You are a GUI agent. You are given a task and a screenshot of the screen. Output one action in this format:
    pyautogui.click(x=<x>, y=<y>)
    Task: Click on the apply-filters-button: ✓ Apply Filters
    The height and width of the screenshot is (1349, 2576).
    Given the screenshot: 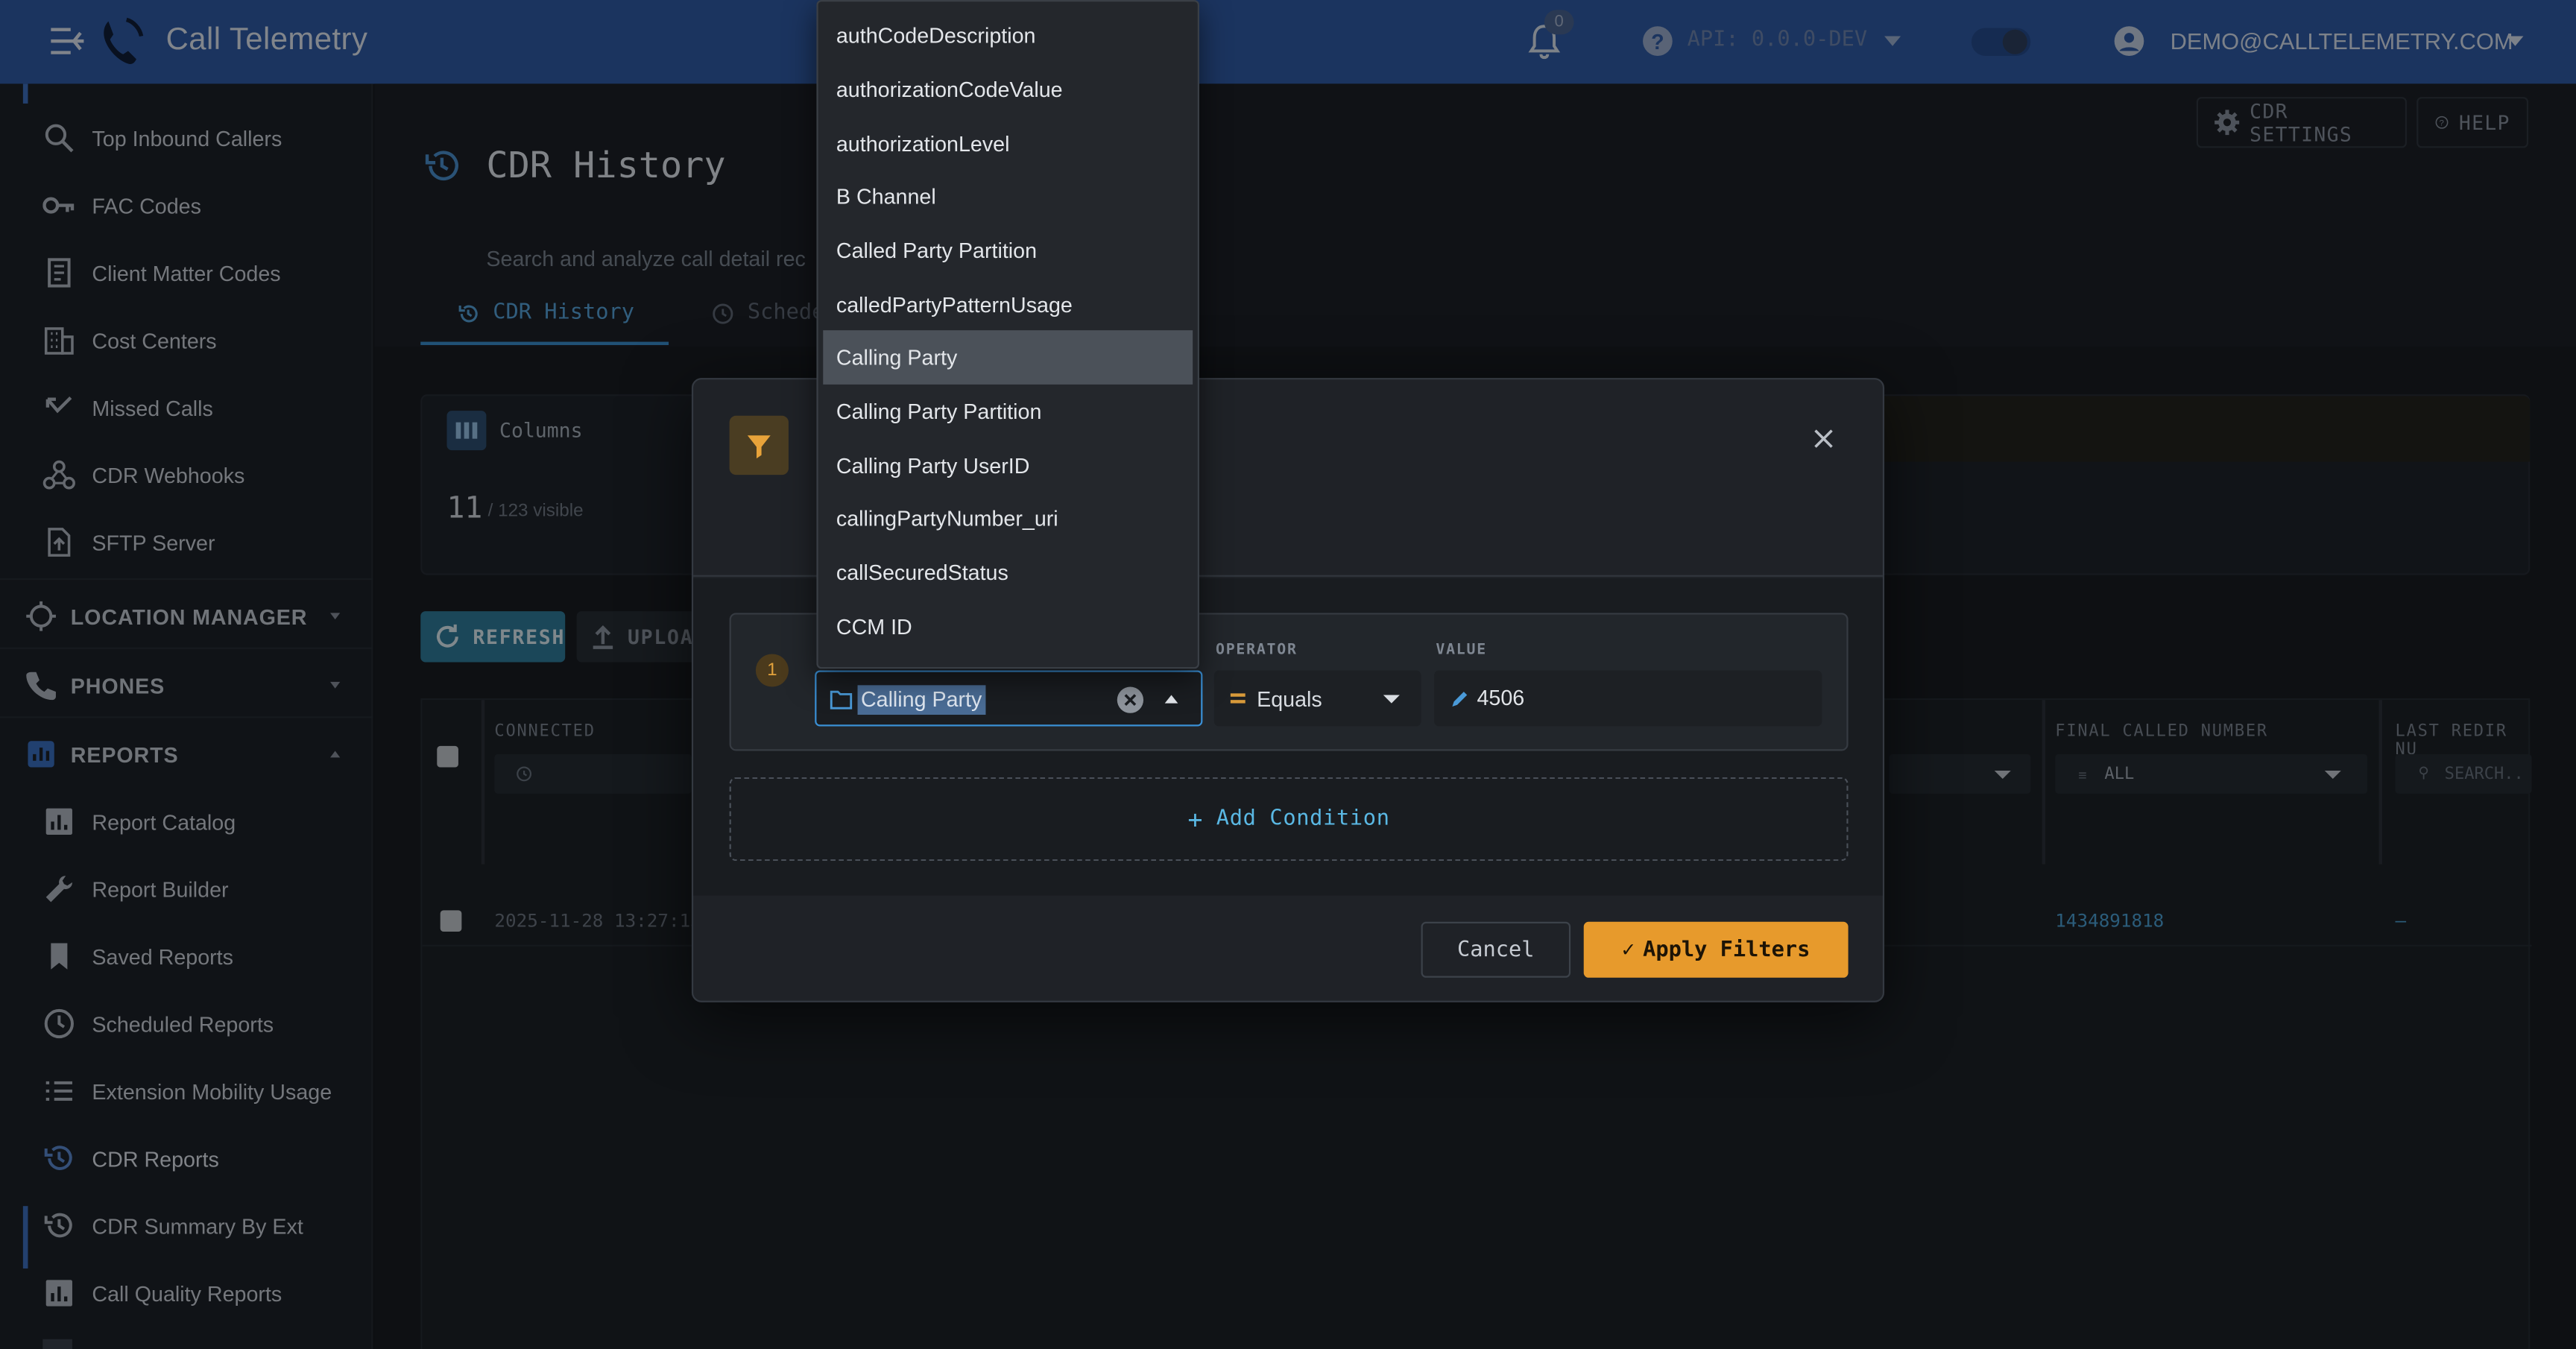 What is the action you would take?
    pyautogui.click(x=1716, y=949)
    